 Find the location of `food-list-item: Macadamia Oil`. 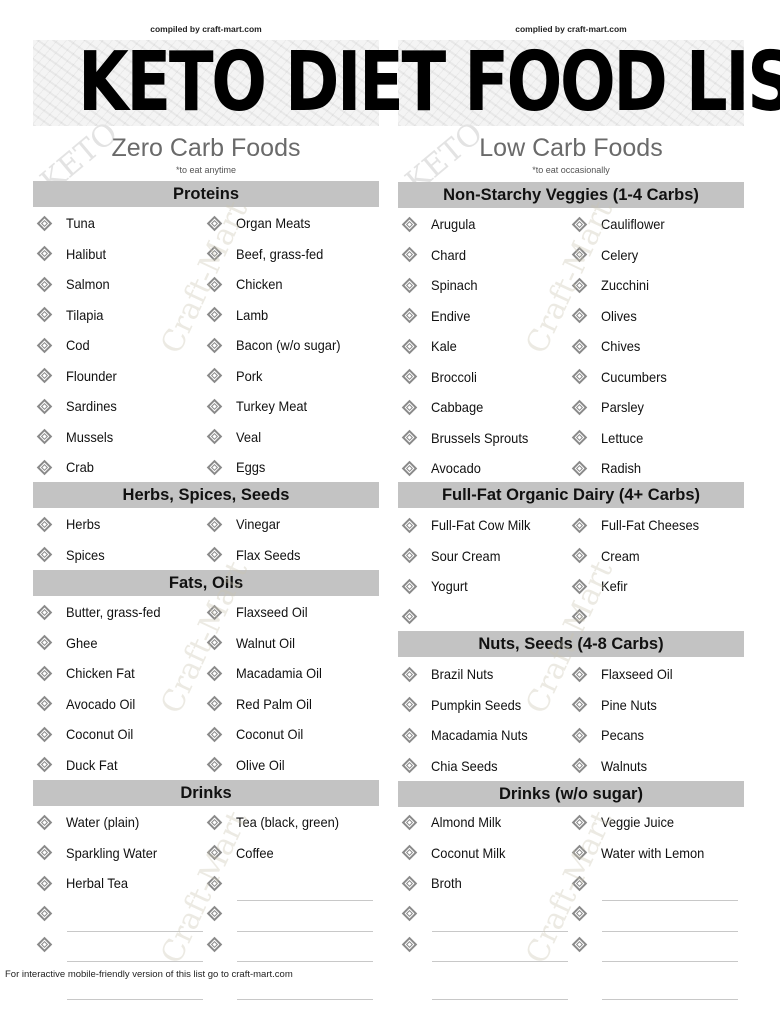

food-list-item: Macadamia Oil is located at coordinates (267, 673).